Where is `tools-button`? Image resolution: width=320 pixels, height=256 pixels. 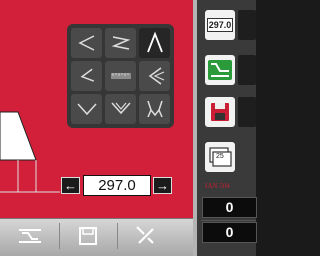
tools-button is located at coordinates (146, 236).